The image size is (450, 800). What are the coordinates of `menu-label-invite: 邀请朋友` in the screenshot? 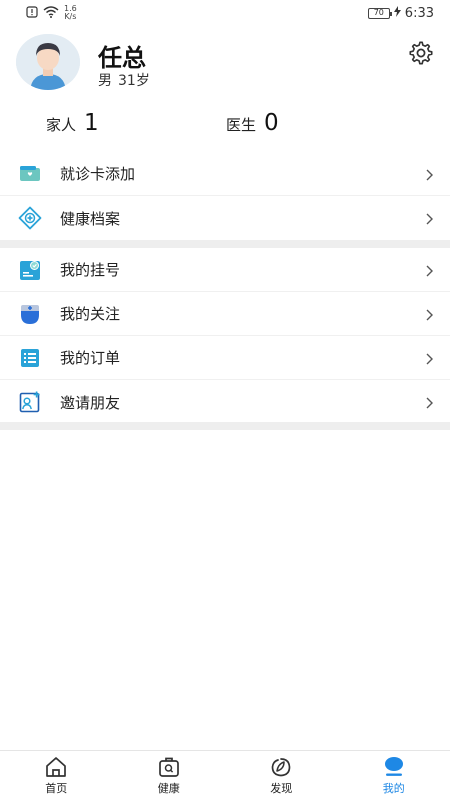 It's located at (90, 402).